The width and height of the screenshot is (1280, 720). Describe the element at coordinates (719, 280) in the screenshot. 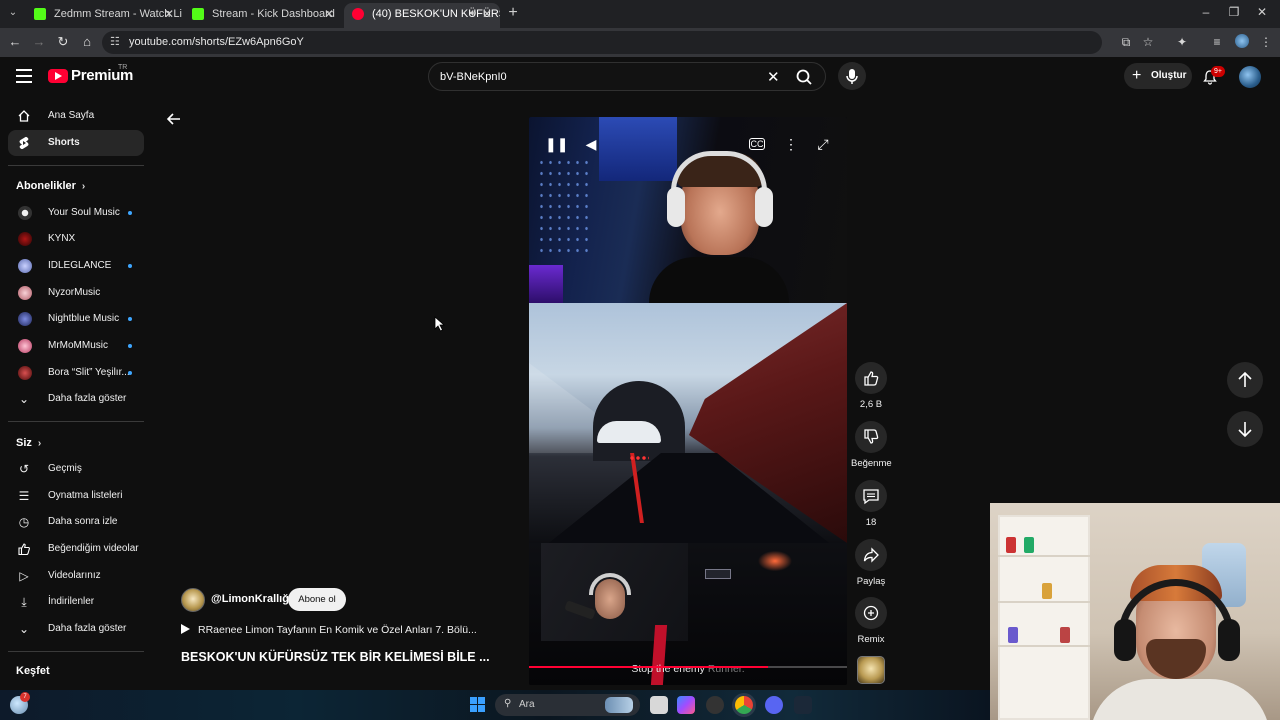

I see `video-person-shirt` at that location.